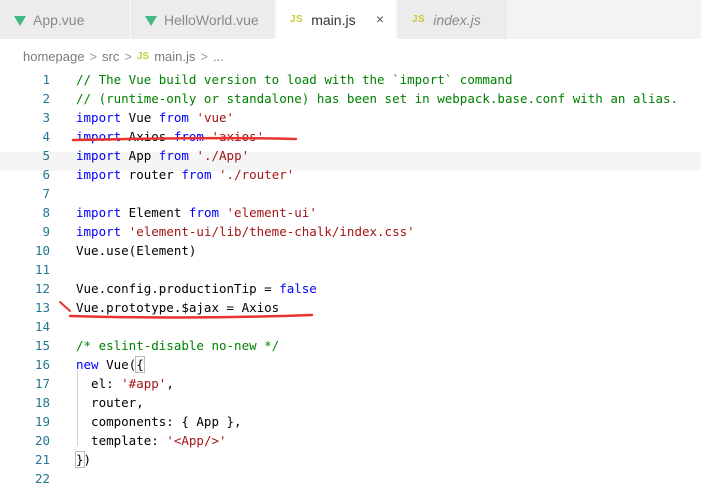 This screenshot has width=701, height=492. What do you see at coordinates (53, 56) in the screenshot?
I see `breadcrumb-item-homepage: homepage` at bounding box center [53, 56].